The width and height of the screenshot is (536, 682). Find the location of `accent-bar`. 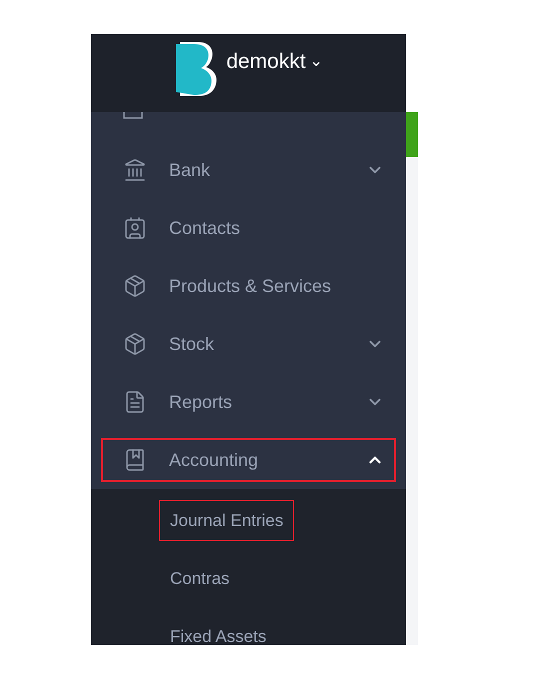

accent-bar is located at coordinates (412, 134).